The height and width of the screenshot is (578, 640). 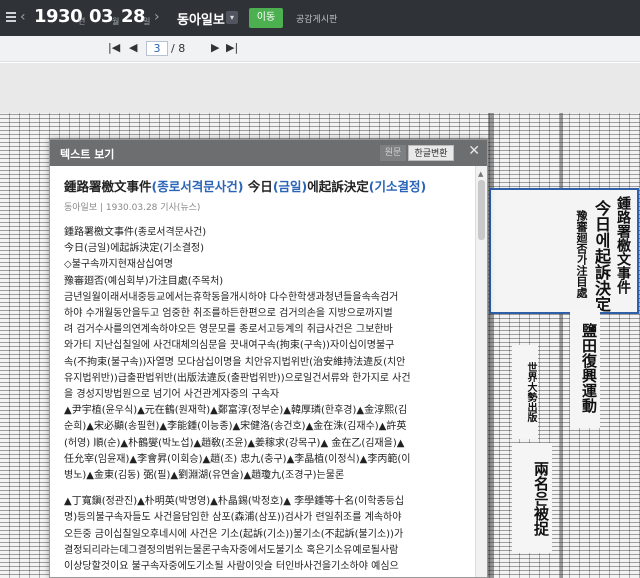 I want to click on page-total: / 8, so click(x=178, y=48).